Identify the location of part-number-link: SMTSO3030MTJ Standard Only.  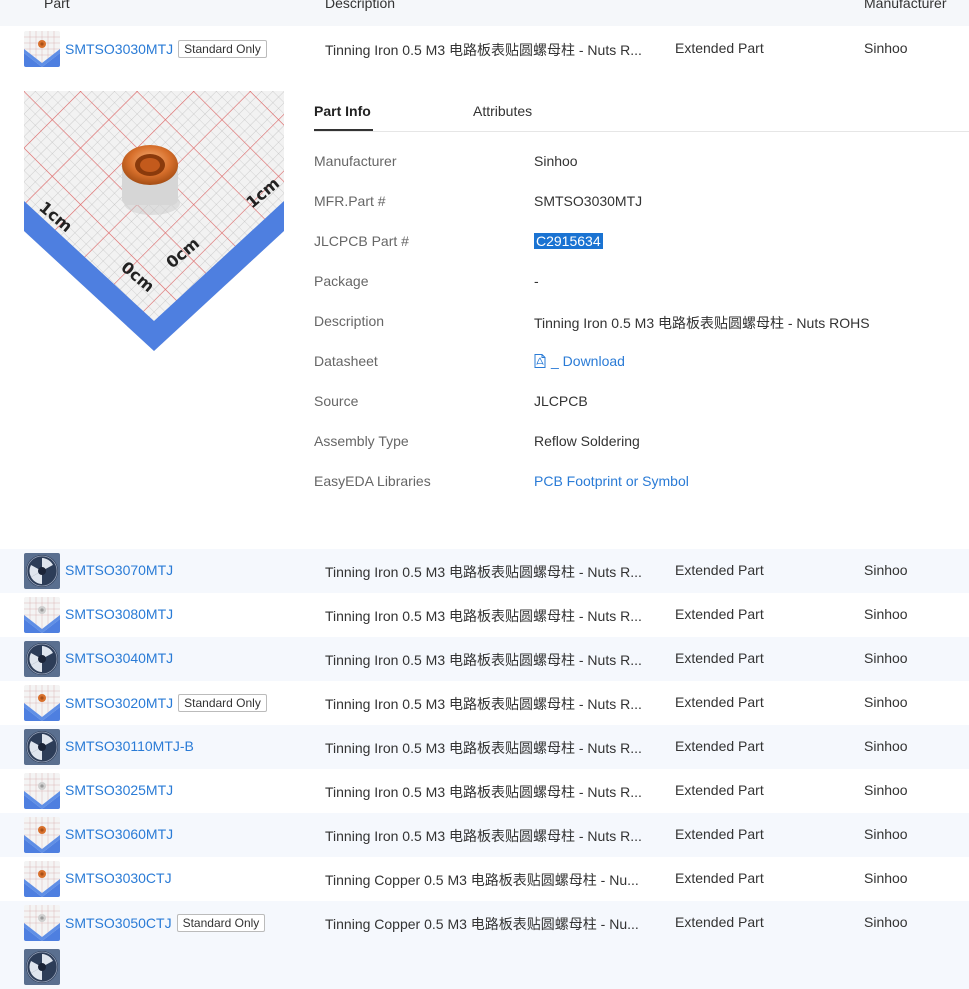
(166, 49).